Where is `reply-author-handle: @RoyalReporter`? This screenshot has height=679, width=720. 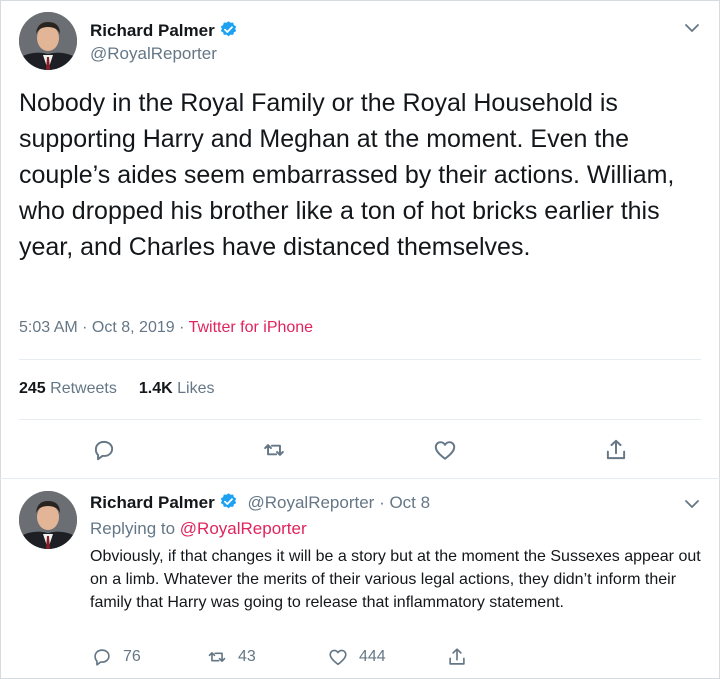 reply-author-handle: @RoyalReporter is located at coordinates (310, 502).